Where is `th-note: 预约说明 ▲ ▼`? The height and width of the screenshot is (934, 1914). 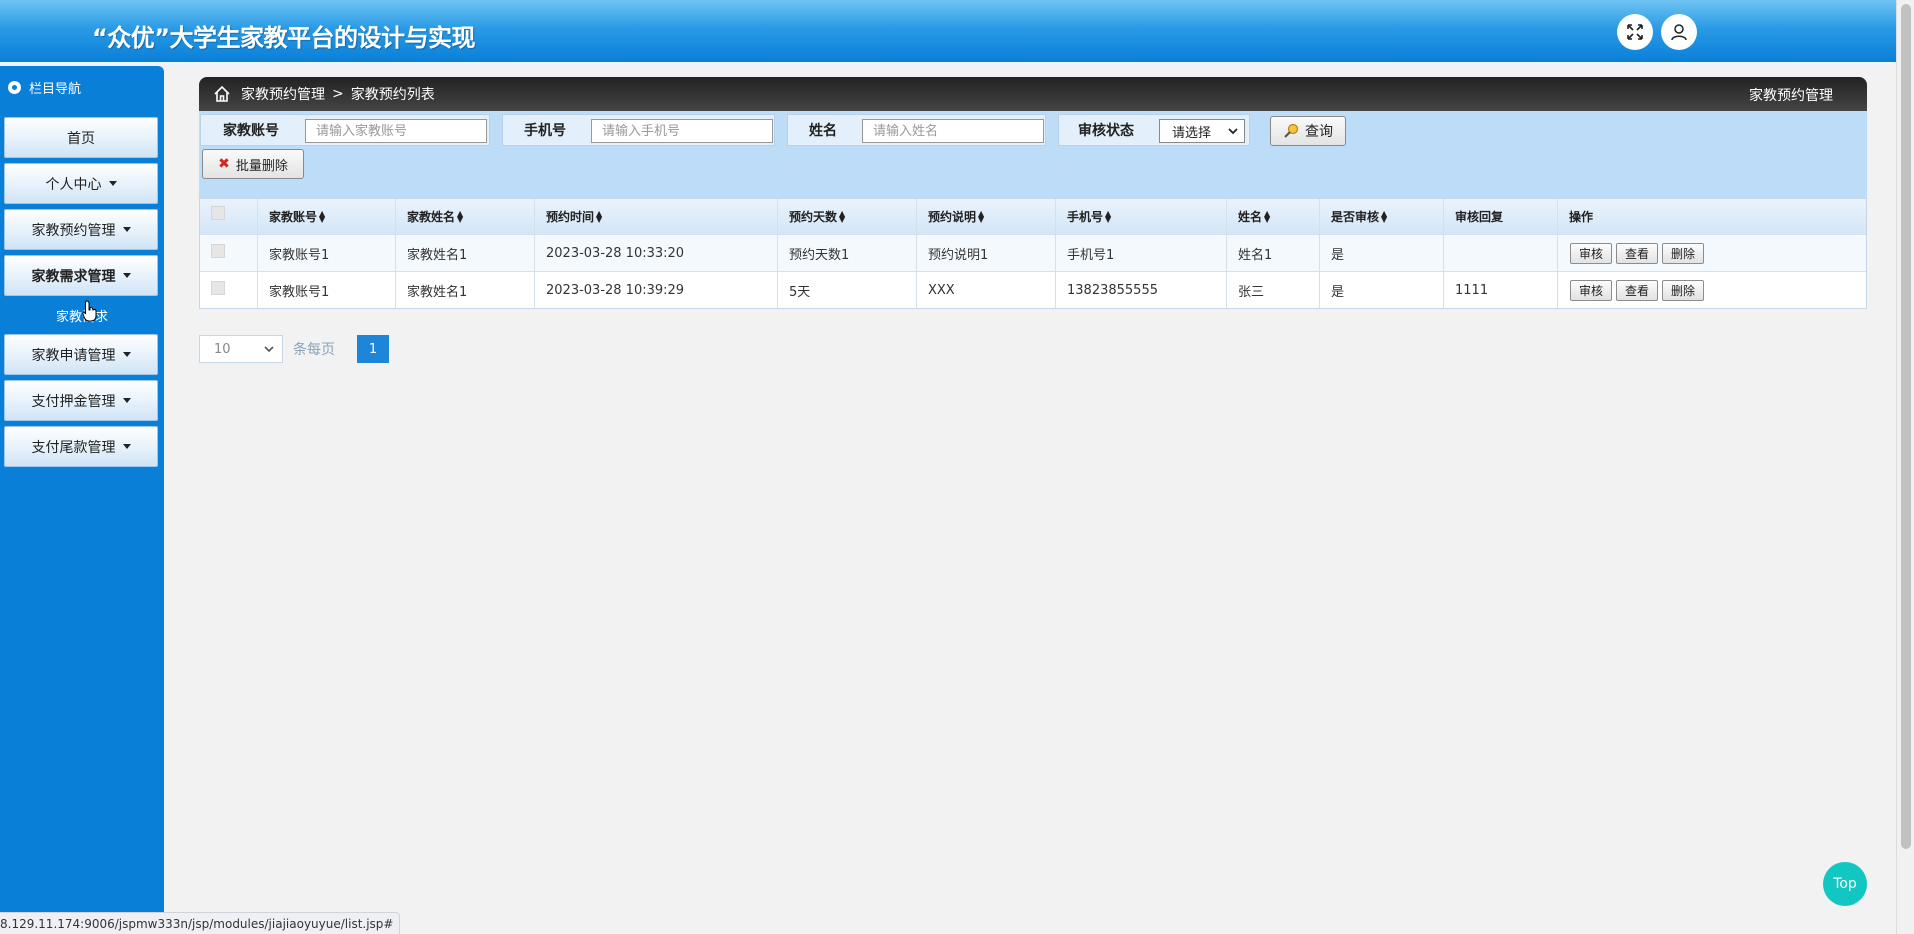
th-note: 预约说明 ▲ ▼ is located at coordinates (985, 216).